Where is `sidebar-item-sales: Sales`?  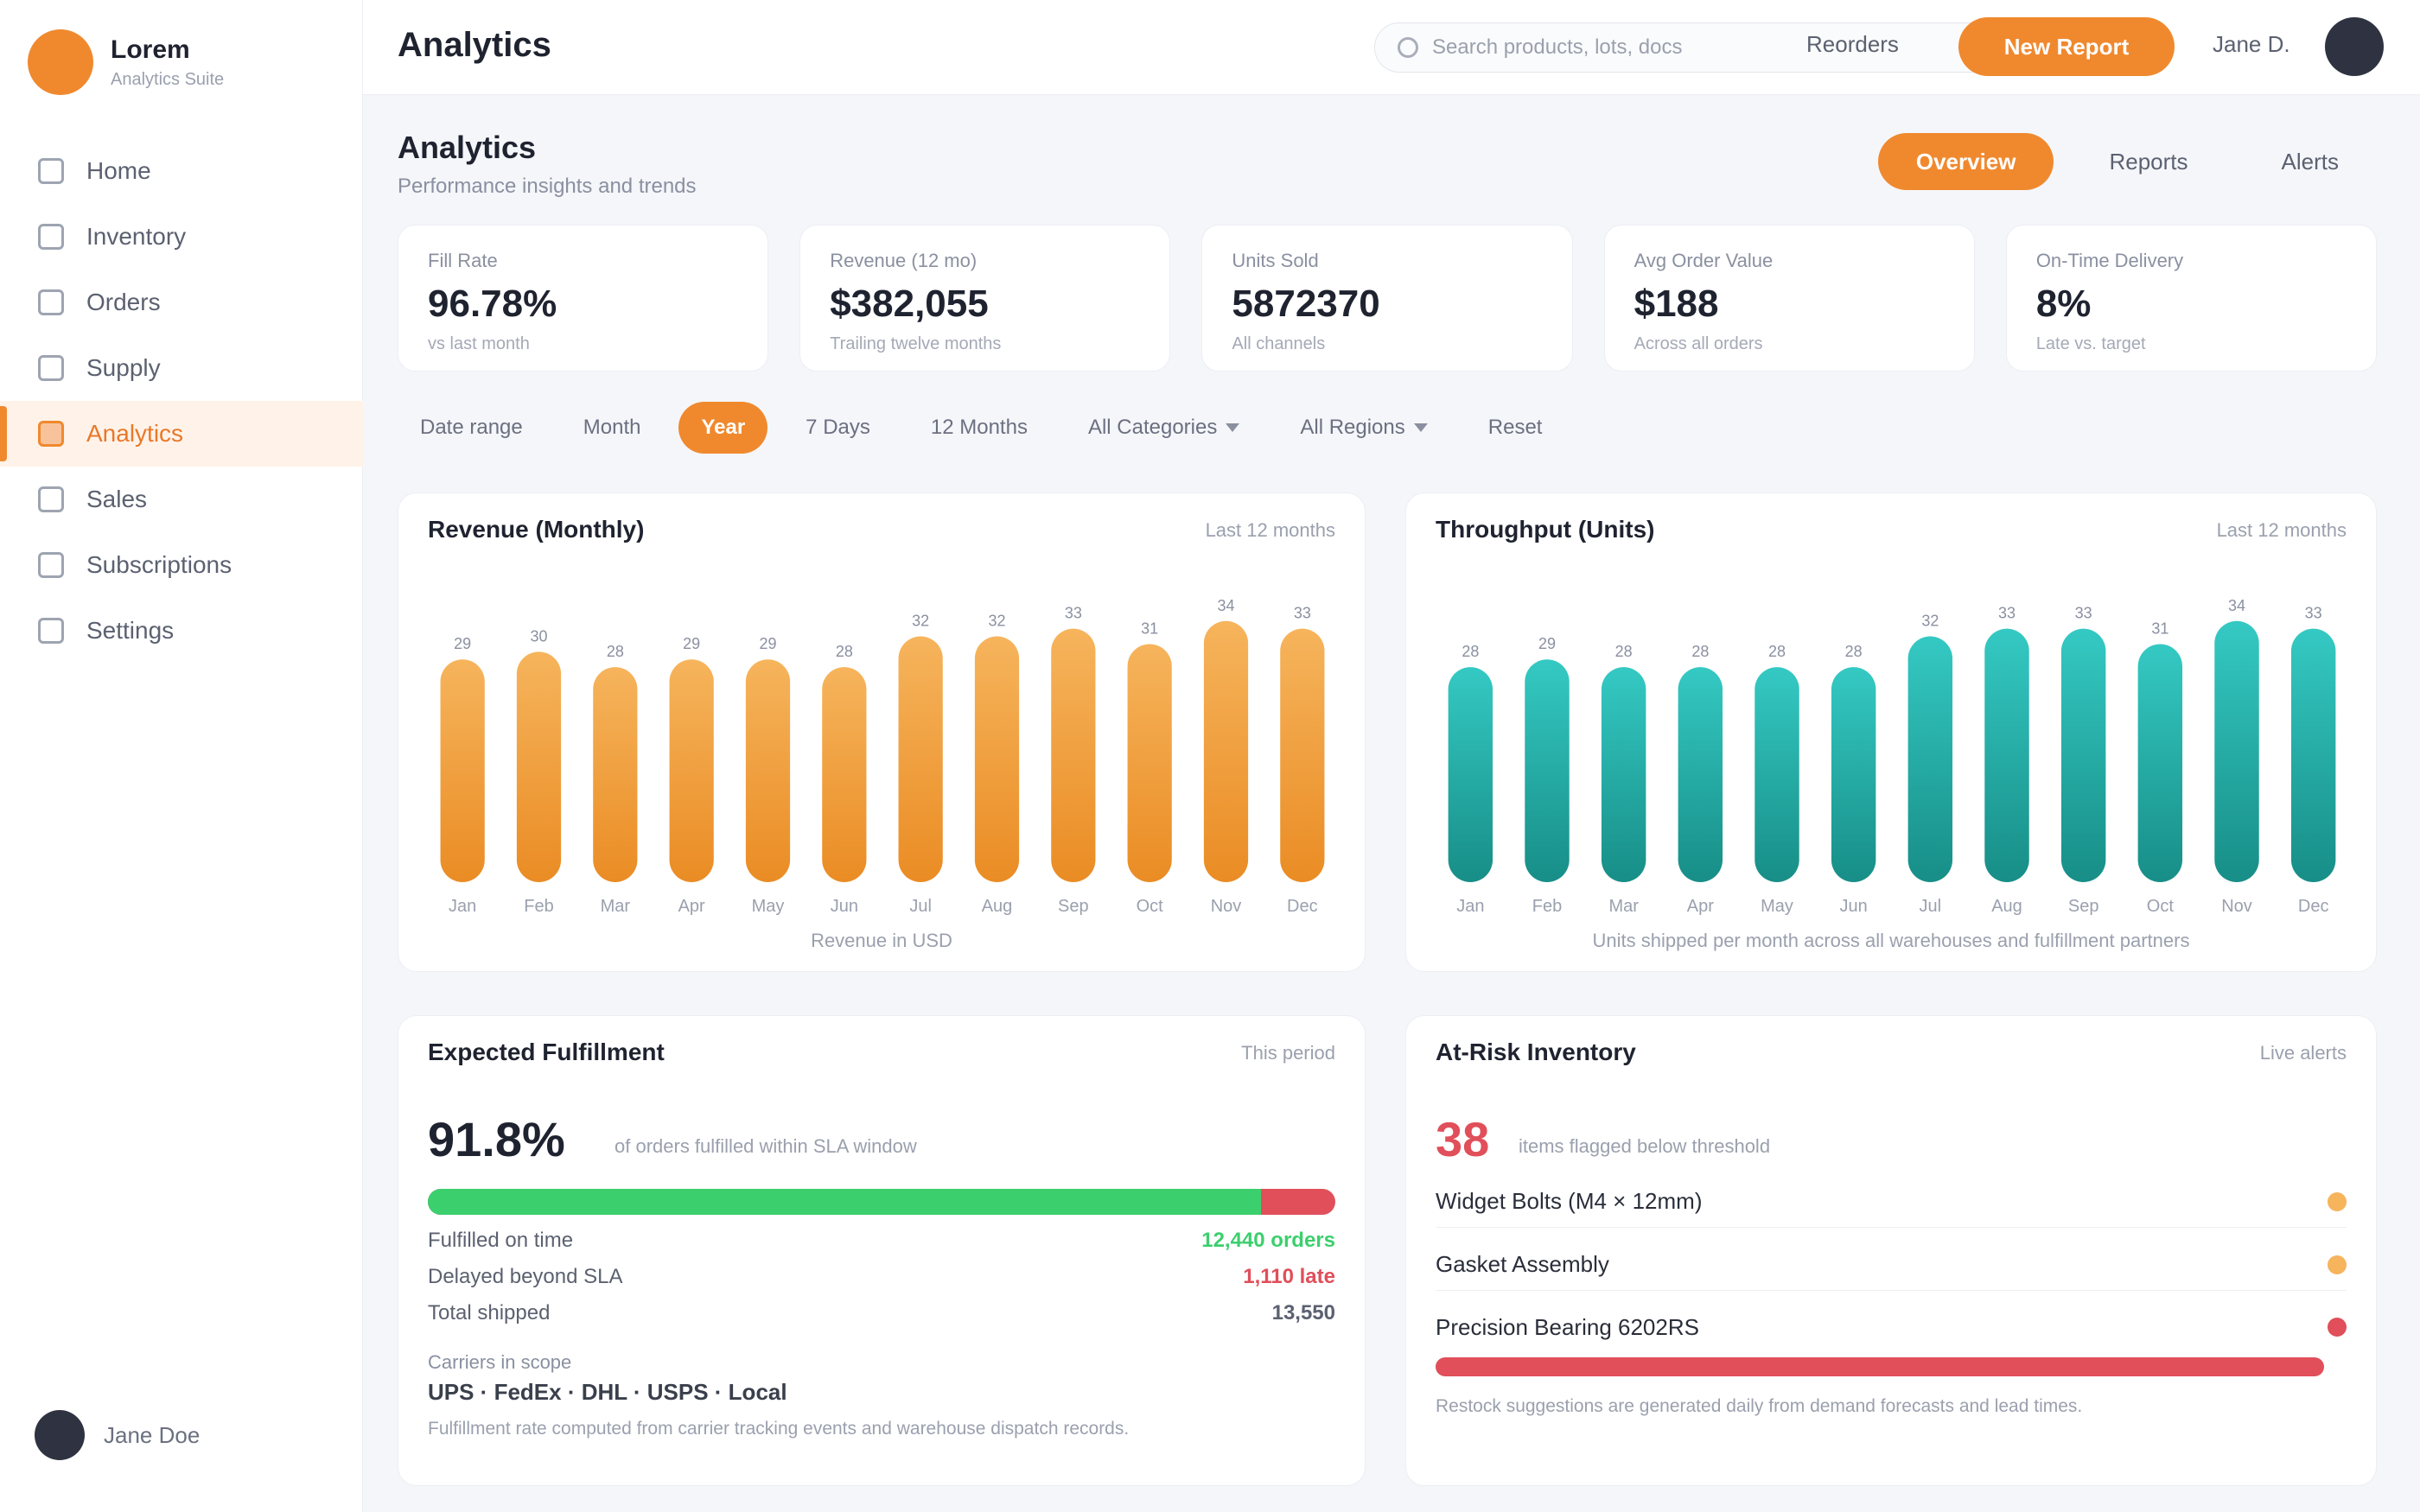 sidebar-item-sales: Sales is located at coordinates (181, 499).